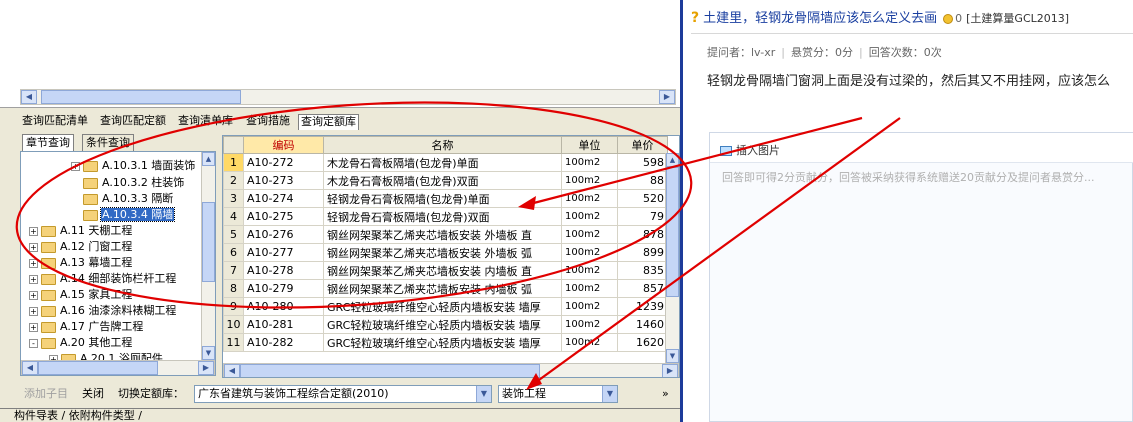 This screenshot has width=1133, height=422. What do you see at coordinates (86, 327) in the screenshot?
I see `tree-node: + A.17 广告牌工程` at bounding box center [86, 327].